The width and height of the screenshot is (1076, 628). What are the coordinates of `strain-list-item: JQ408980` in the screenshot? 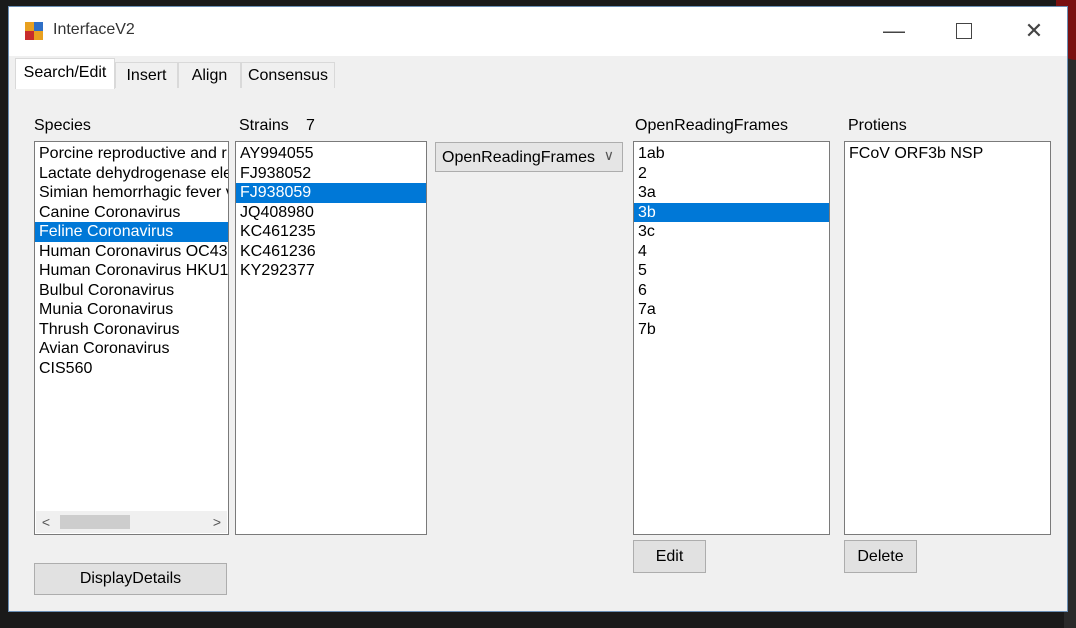 It's located at (331, 213).